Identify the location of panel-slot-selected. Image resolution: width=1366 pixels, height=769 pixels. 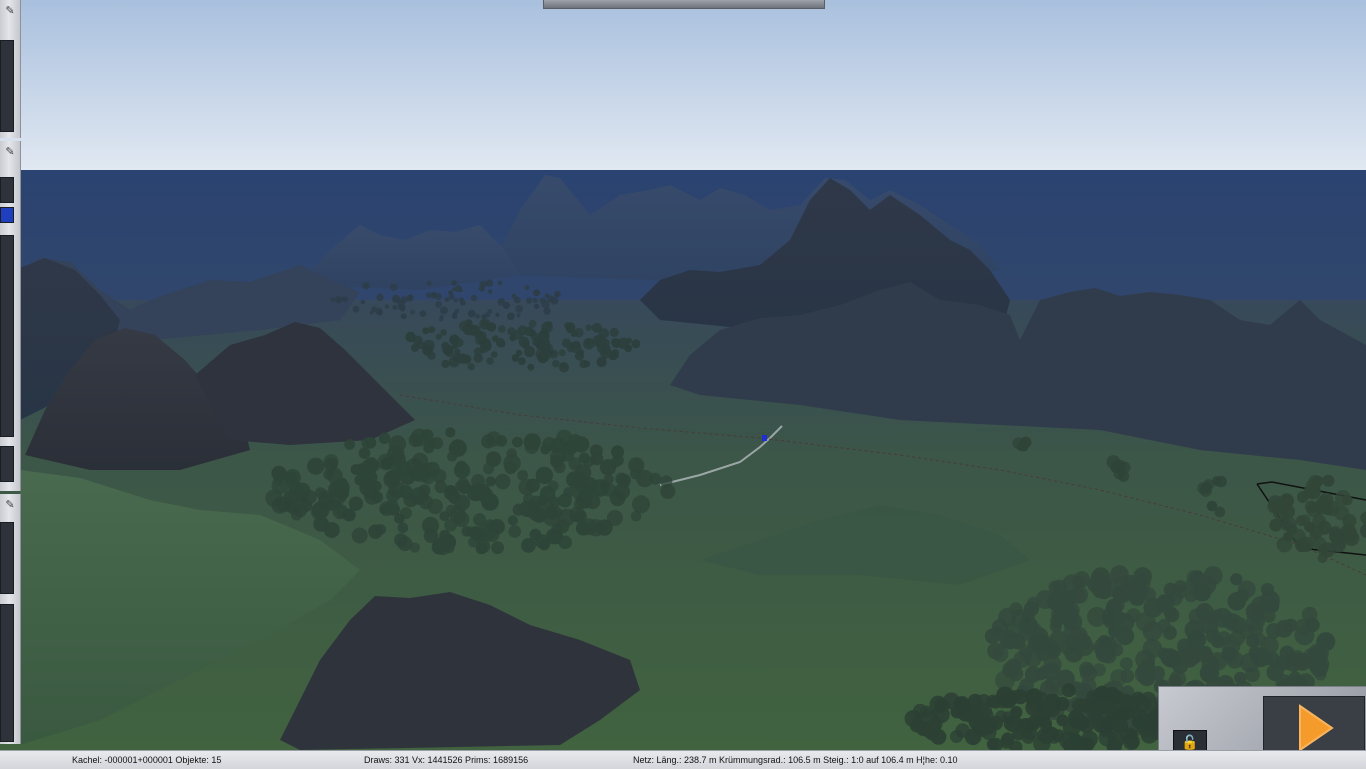
(7, 215).